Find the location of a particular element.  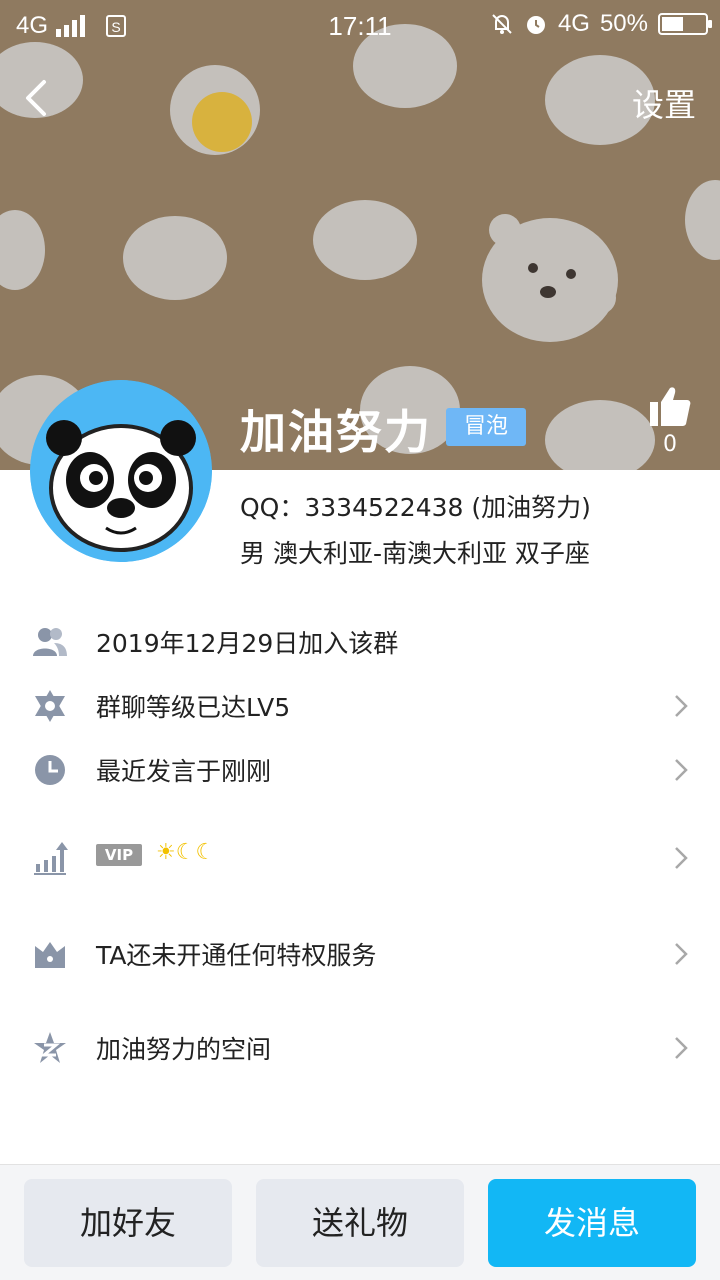

mute-bell-icon is located at coordinates (502, 24).